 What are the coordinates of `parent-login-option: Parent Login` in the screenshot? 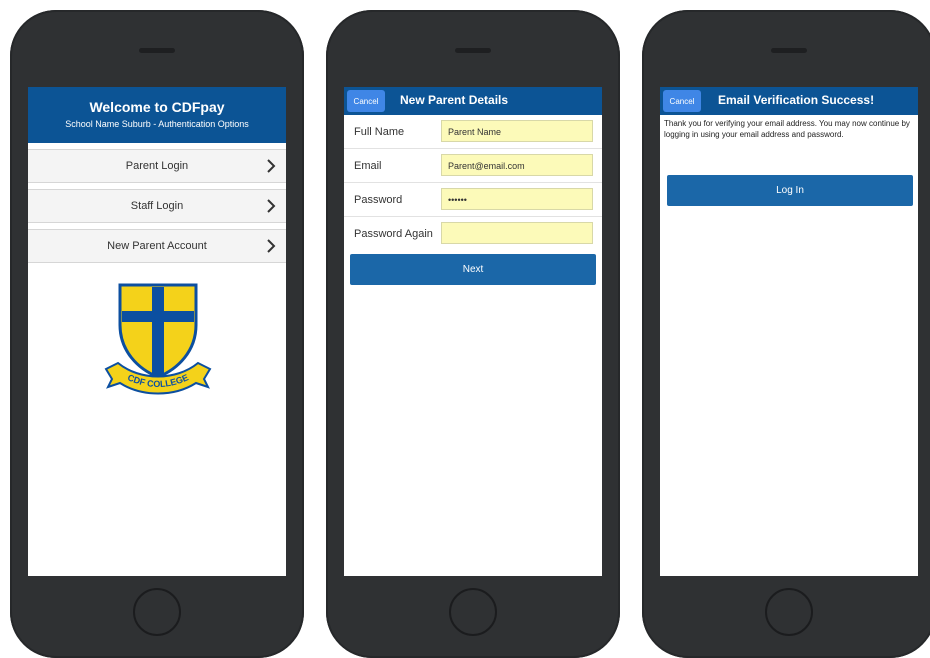 It's located at (157, 166).